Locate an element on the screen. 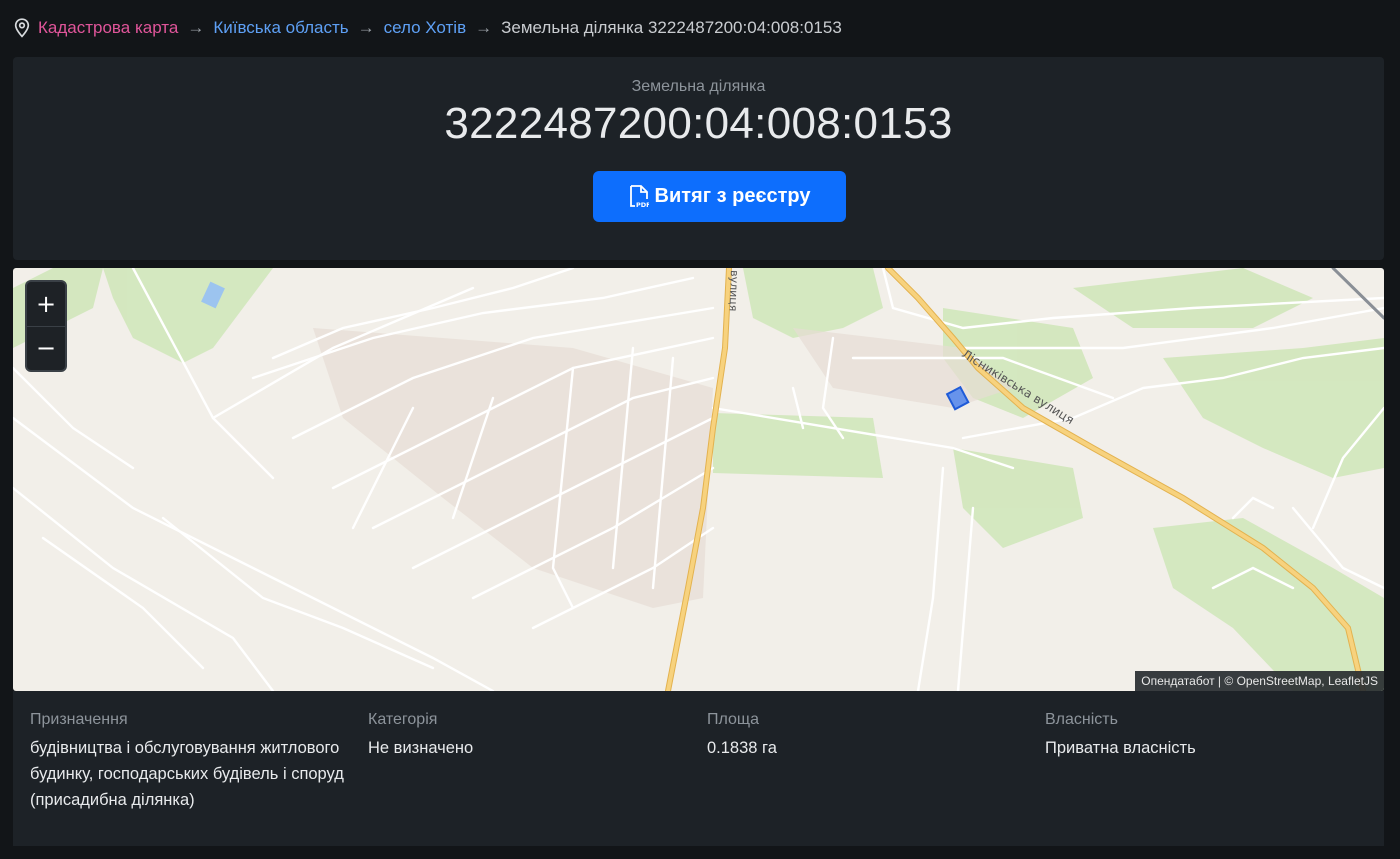 The height and width of the screenshot is (859, 1400). ownership-value: Приватна власність is located at coordinates (1120, 748).